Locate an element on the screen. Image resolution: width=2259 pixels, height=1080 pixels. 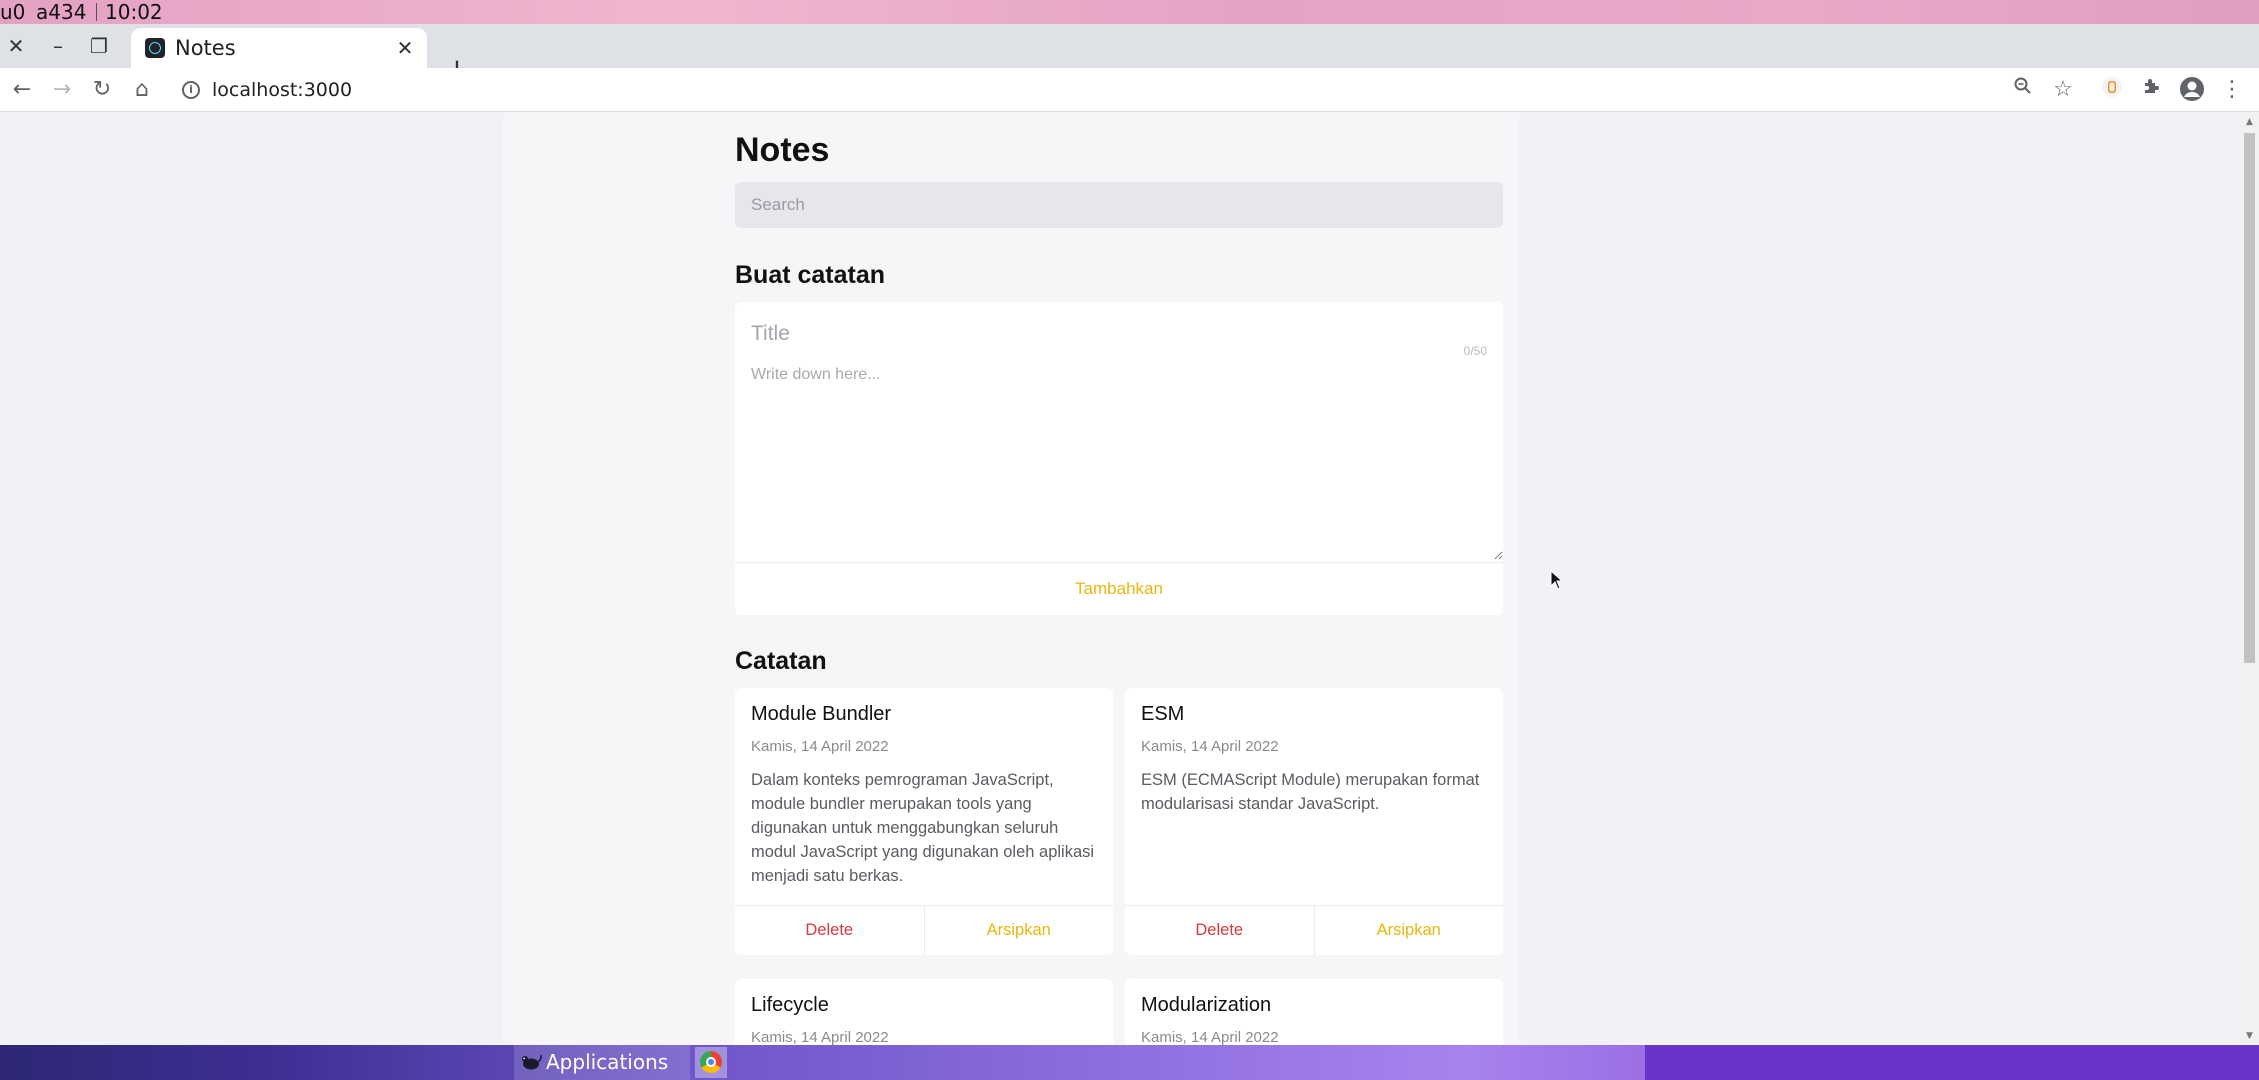
browser-toolbar: ← → ↻ ⌂ i localhost:3000 ☆ ⋮ is located at coordinates (1129, 90).